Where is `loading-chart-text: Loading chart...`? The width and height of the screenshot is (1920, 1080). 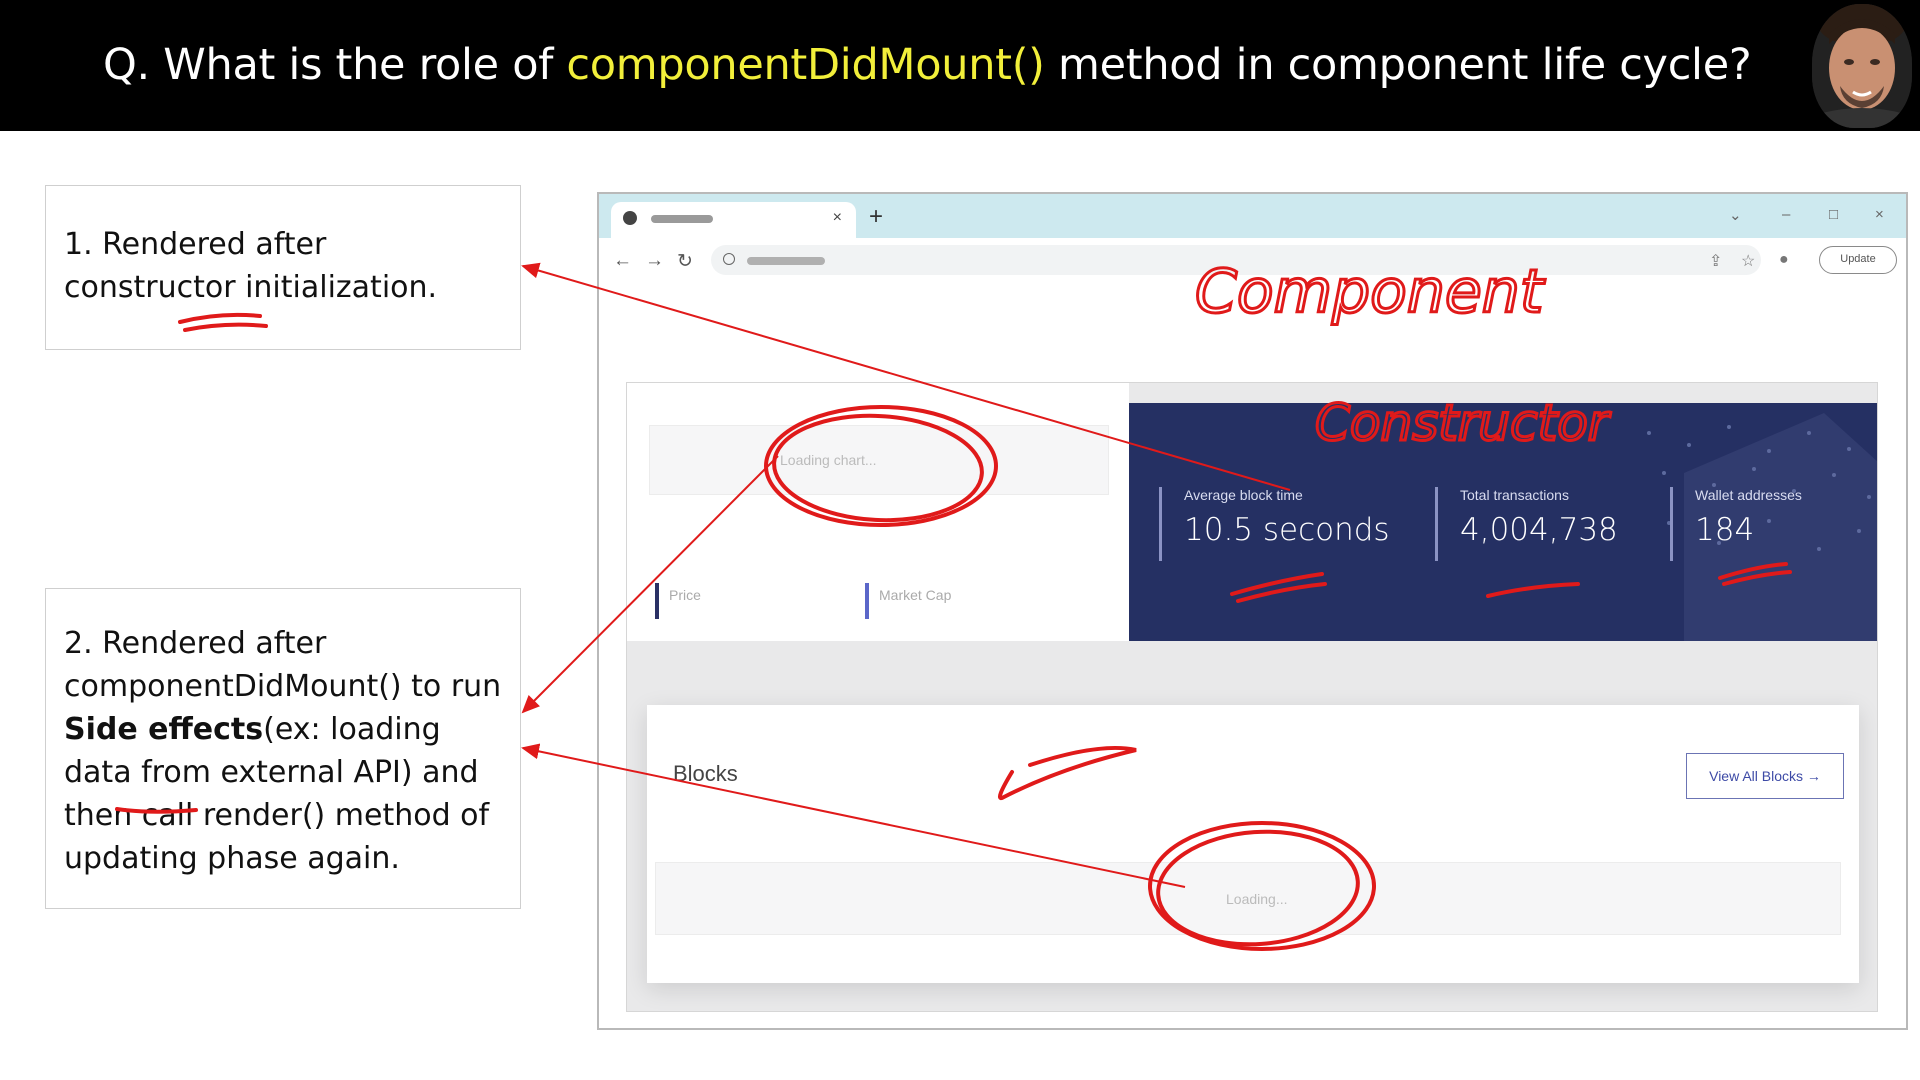
loading-chart-text: Loading chart... is located at coordinates (828, 460).